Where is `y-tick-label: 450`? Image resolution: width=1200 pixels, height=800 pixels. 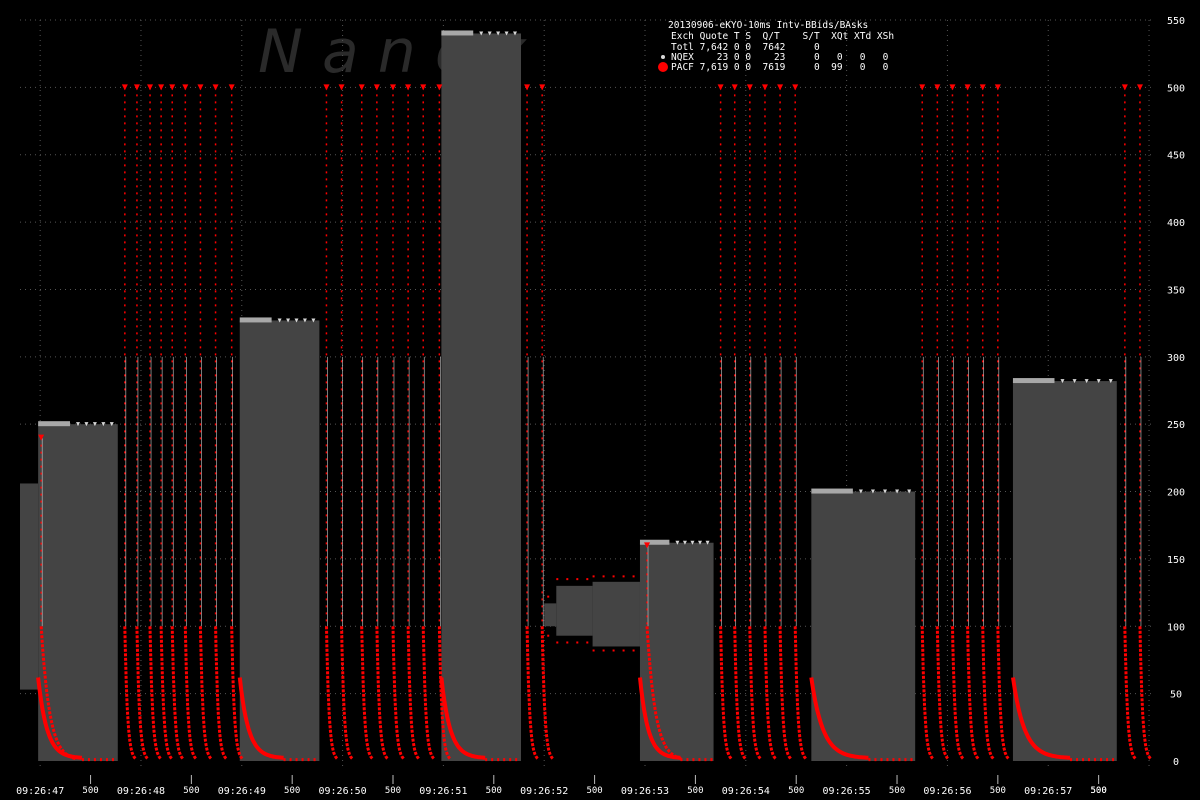 y-tick-label: 450 is located at coordinates (1176, 156).